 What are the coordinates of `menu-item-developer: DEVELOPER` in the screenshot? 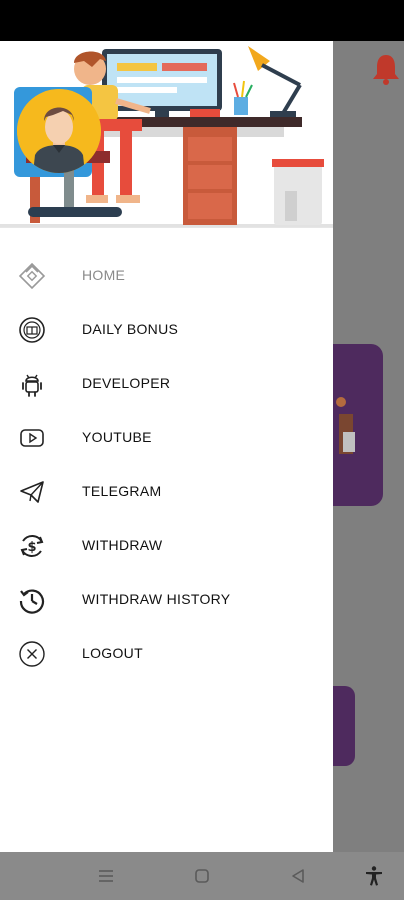 It's located at (166, 383).